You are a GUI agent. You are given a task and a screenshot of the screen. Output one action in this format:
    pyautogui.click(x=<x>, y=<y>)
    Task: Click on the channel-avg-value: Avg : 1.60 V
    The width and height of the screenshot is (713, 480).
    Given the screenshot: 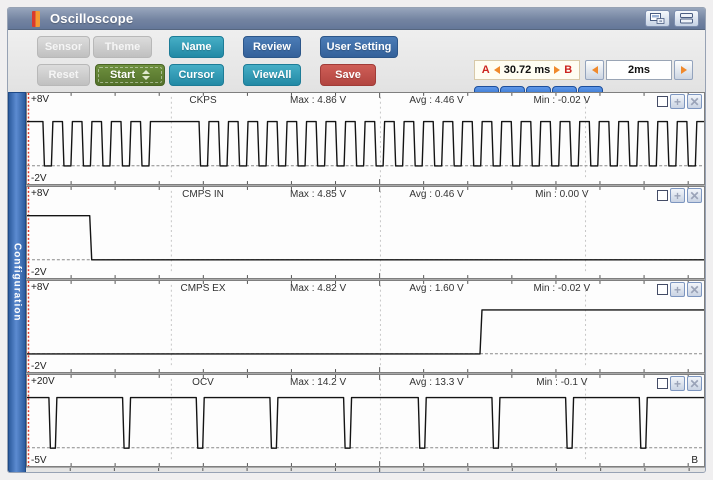 What is the action you would take?
    pyautogui.click(x=436, y=288)
    